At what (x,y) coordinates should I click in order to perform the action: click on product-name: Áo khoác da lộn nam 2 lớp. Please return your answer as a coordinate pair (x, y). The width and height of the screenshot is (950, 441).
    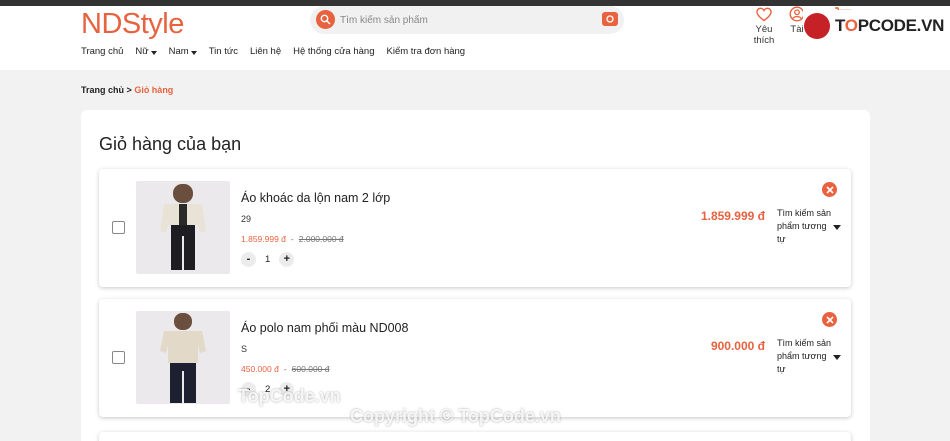
    Looking at the image, I should click on (315, 198).